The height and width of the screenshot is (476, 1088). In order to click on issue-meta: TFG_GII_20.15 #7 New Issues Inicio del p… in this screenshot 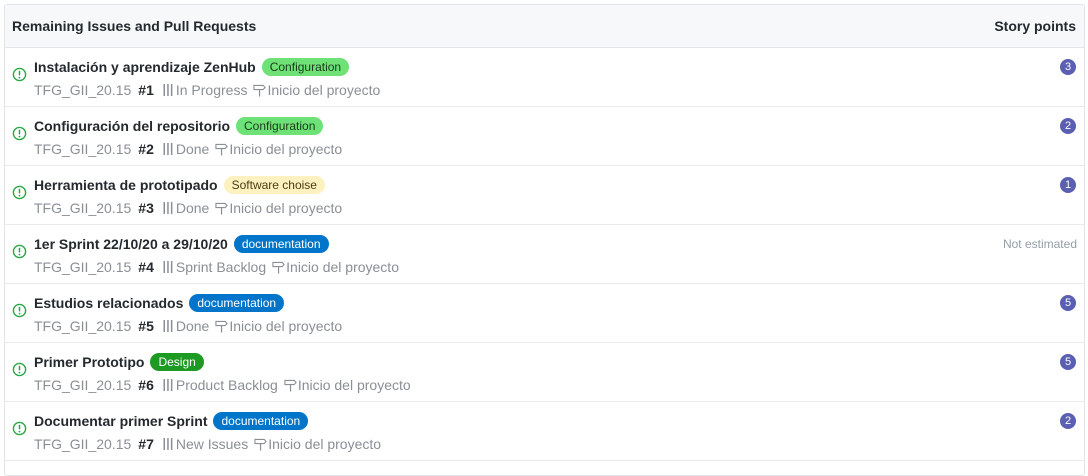, I will do `click(207, 444)`.